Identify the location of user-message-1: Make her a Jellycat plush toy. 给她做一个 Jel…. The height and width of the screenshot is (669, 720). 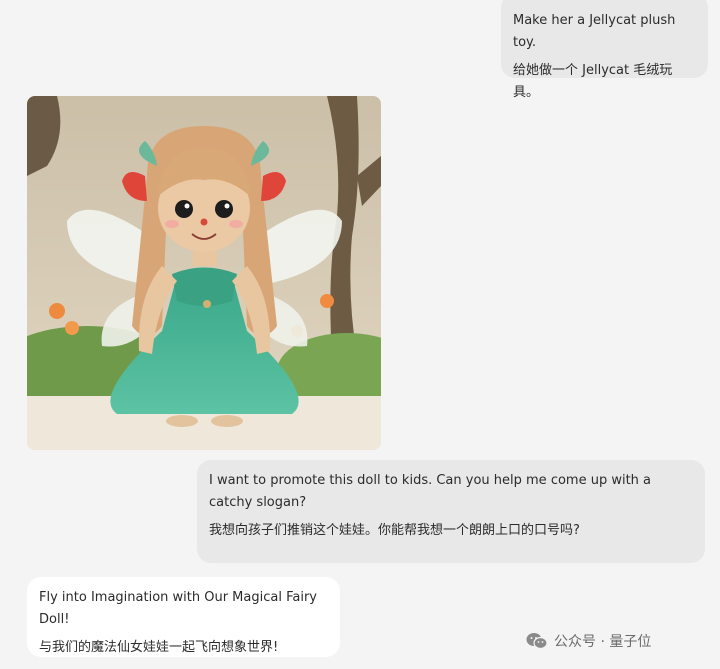
(604, 50).